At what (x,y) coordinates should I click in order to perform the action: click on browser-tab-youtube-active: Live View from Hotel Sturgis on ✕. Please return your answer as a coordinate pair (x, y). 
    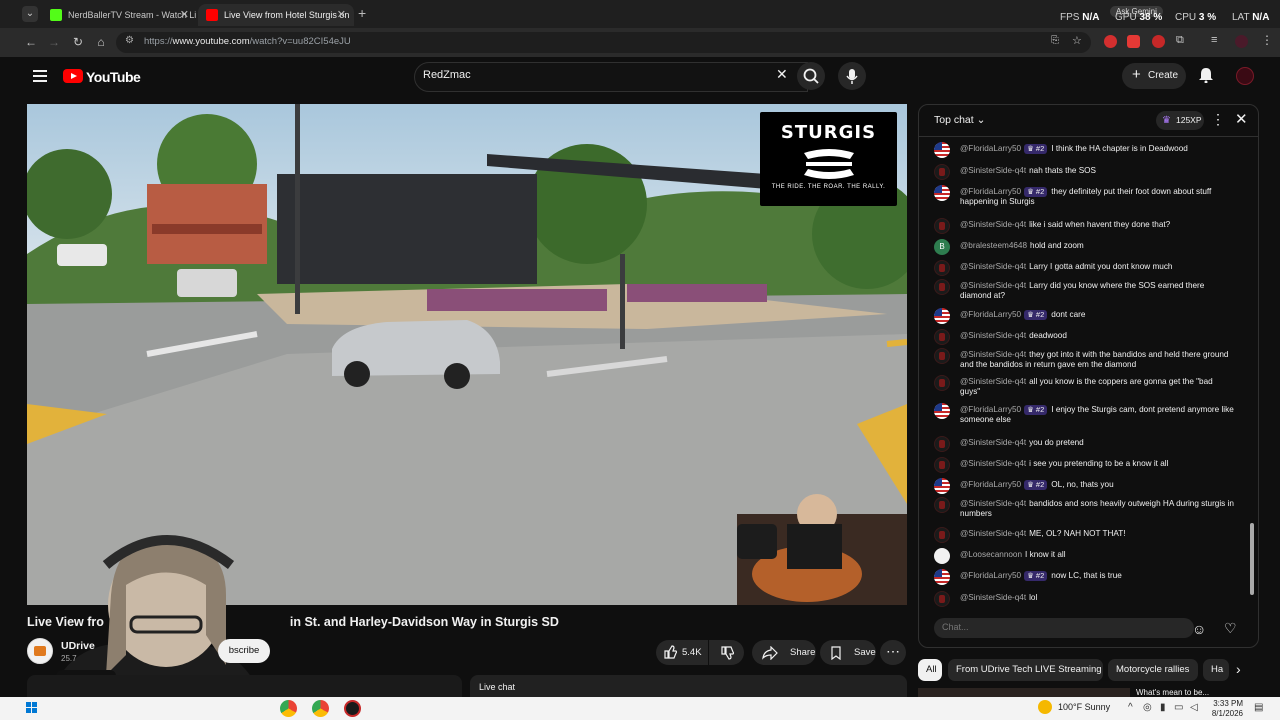
    Looking at the image, I should click on (276, 15).